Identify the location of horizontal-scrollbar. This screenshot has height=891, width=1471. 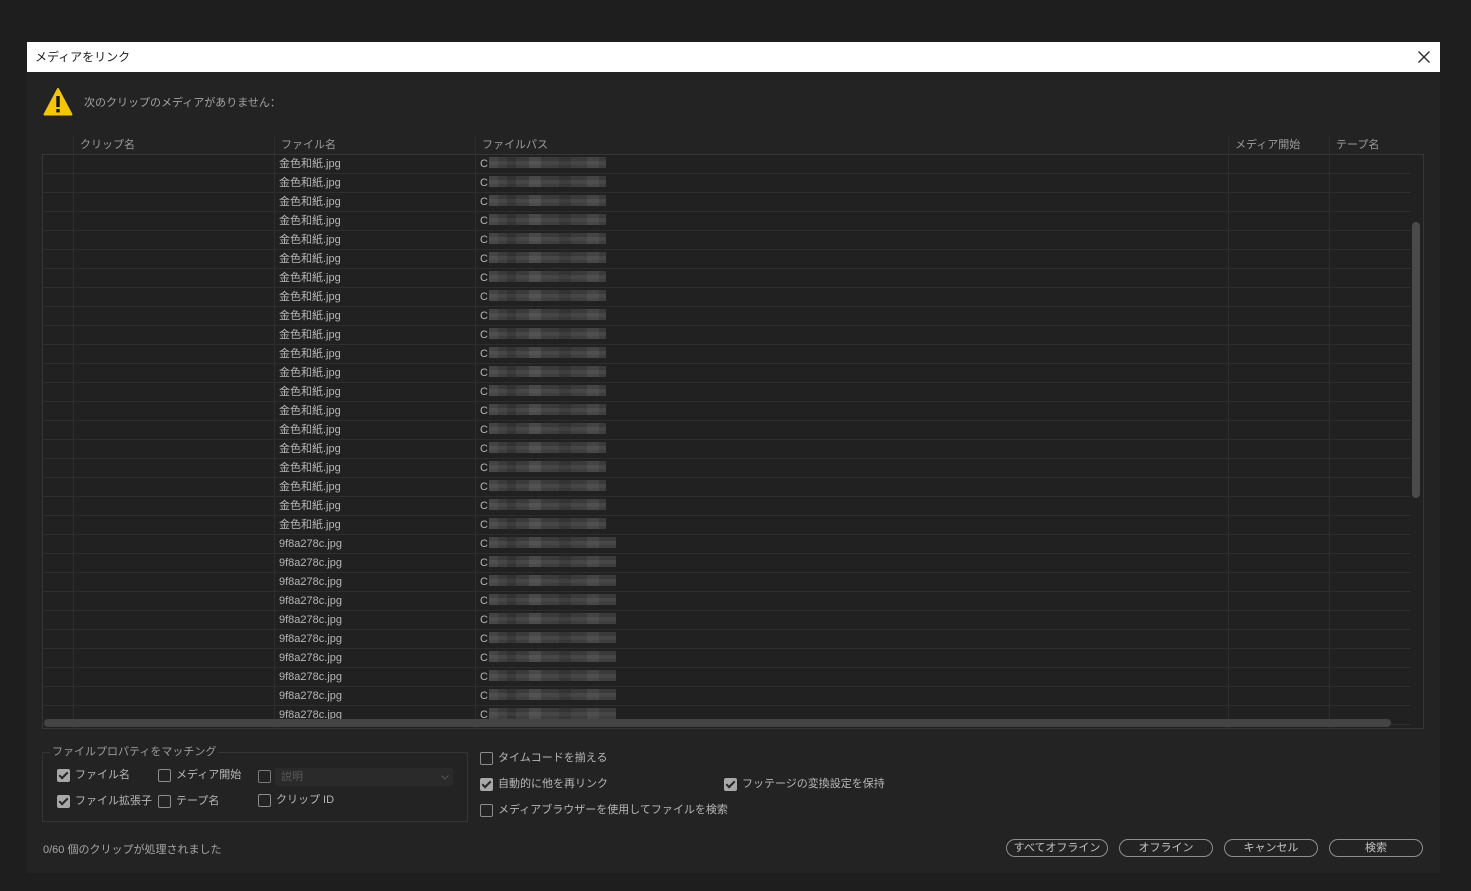
(717, 723).